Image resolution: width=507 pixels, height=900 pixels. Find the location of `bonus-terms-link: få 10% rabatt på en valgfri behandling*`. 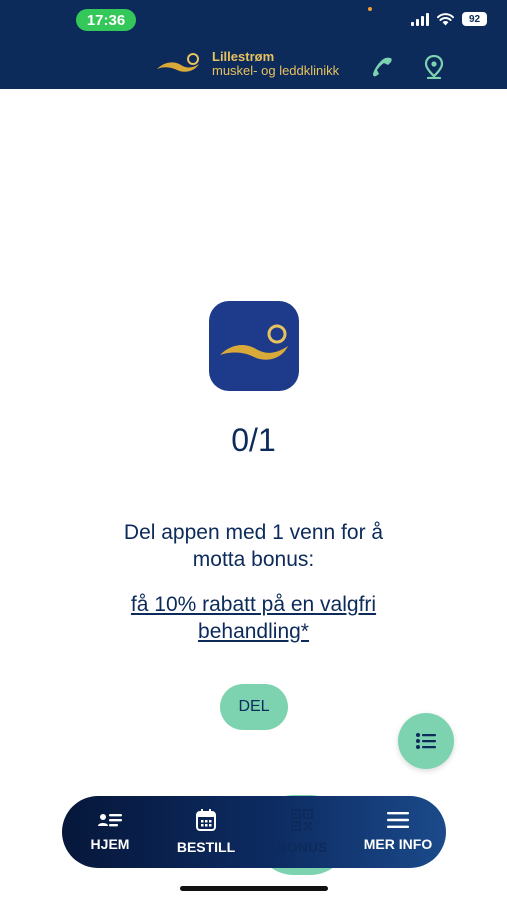

bonus-terms-link: få 10% rabatt på en valgfri behandling* is located at coordinates (253, 618).